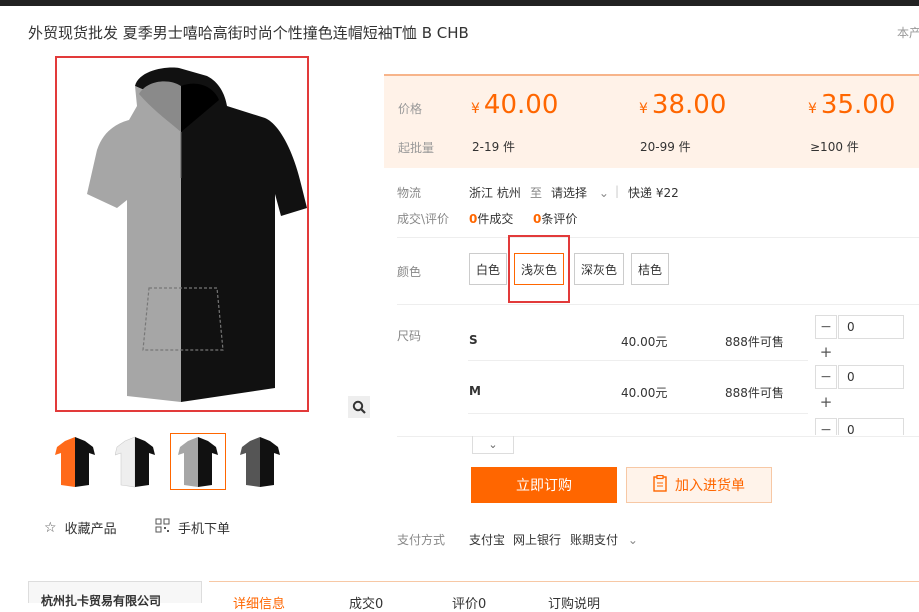 The width and height of the screenshot is (919, 612). I want to click on size-name: M, so click(475, 391).